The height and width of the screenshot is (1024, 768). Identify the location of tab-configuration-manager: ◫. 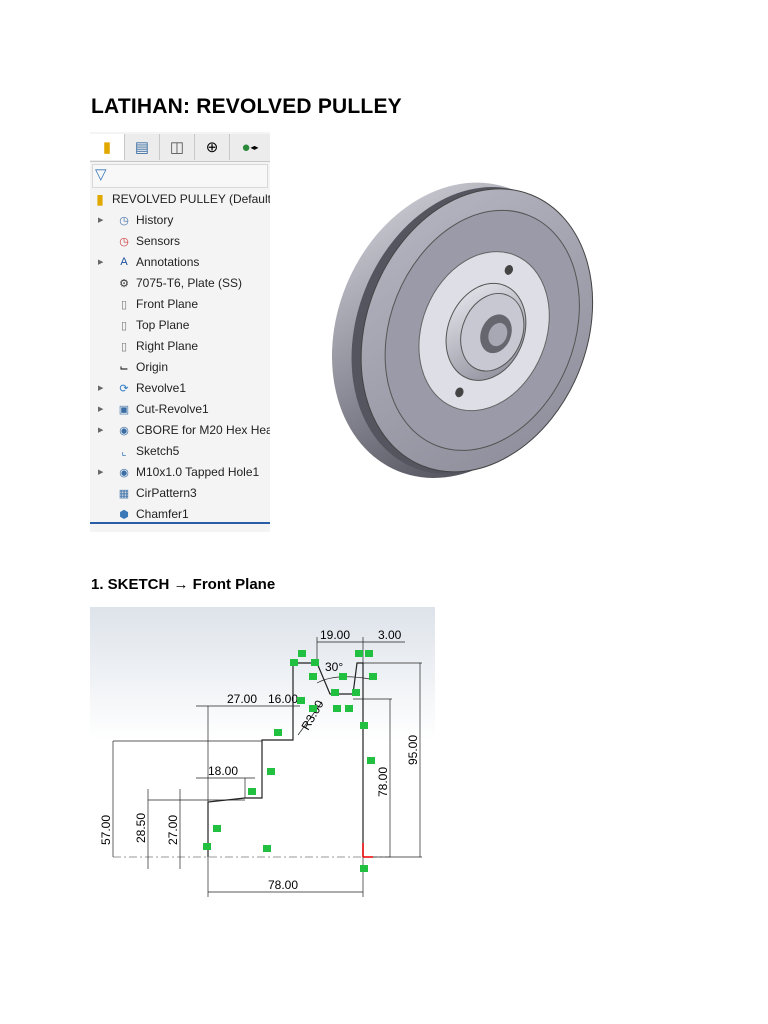
(177, 147).